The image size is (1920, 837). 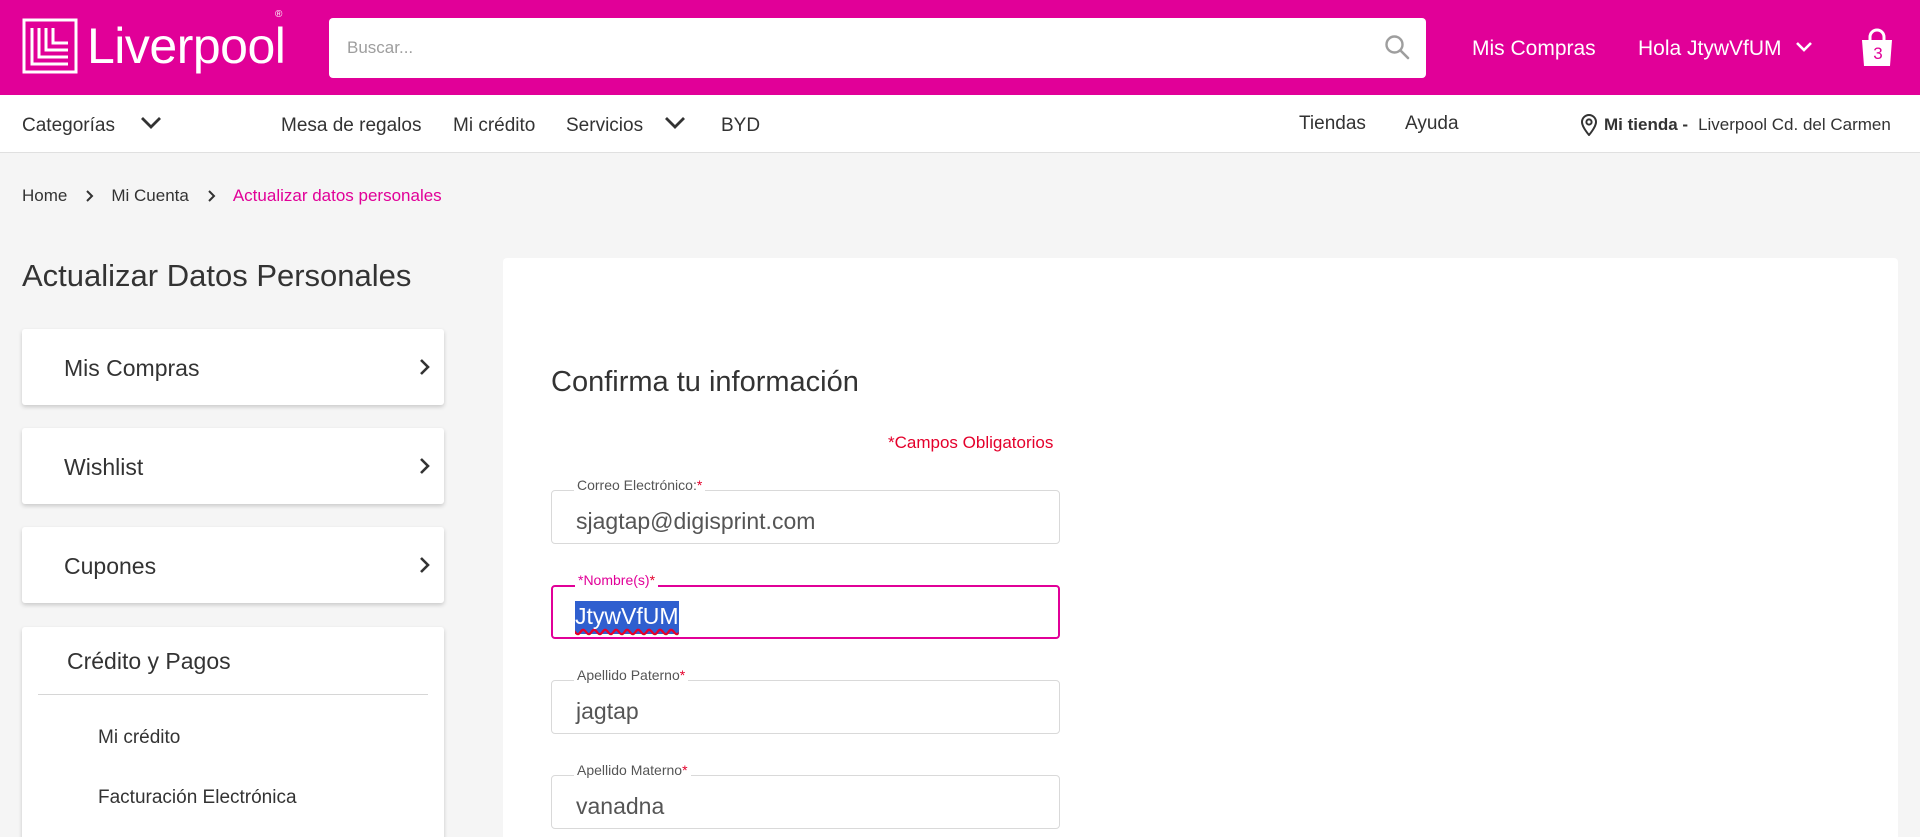 I want to click on nav-ayuda: Ayuda, so click(x=1432, y=124).